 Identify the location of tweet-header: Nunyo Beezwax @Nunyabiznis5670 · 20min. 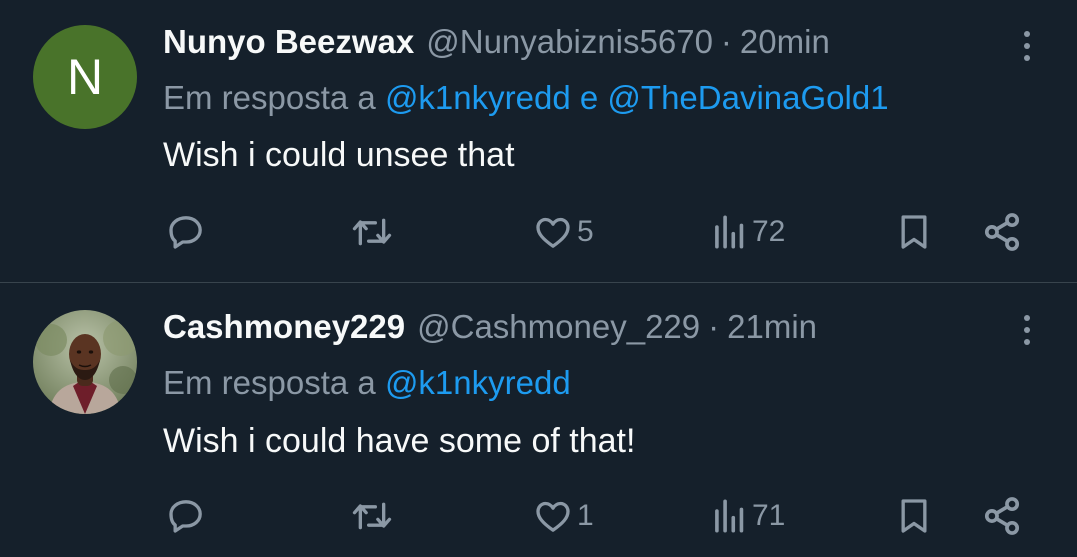
(496, 42).